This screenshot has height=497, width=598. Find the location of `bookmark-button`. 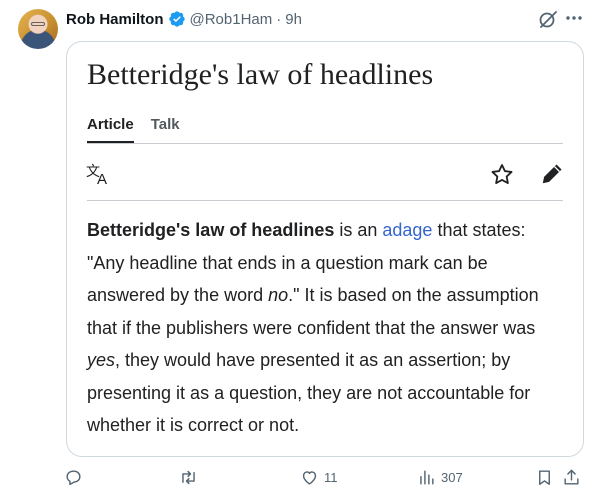

bookmark-button is located at coordinates (544, 477).